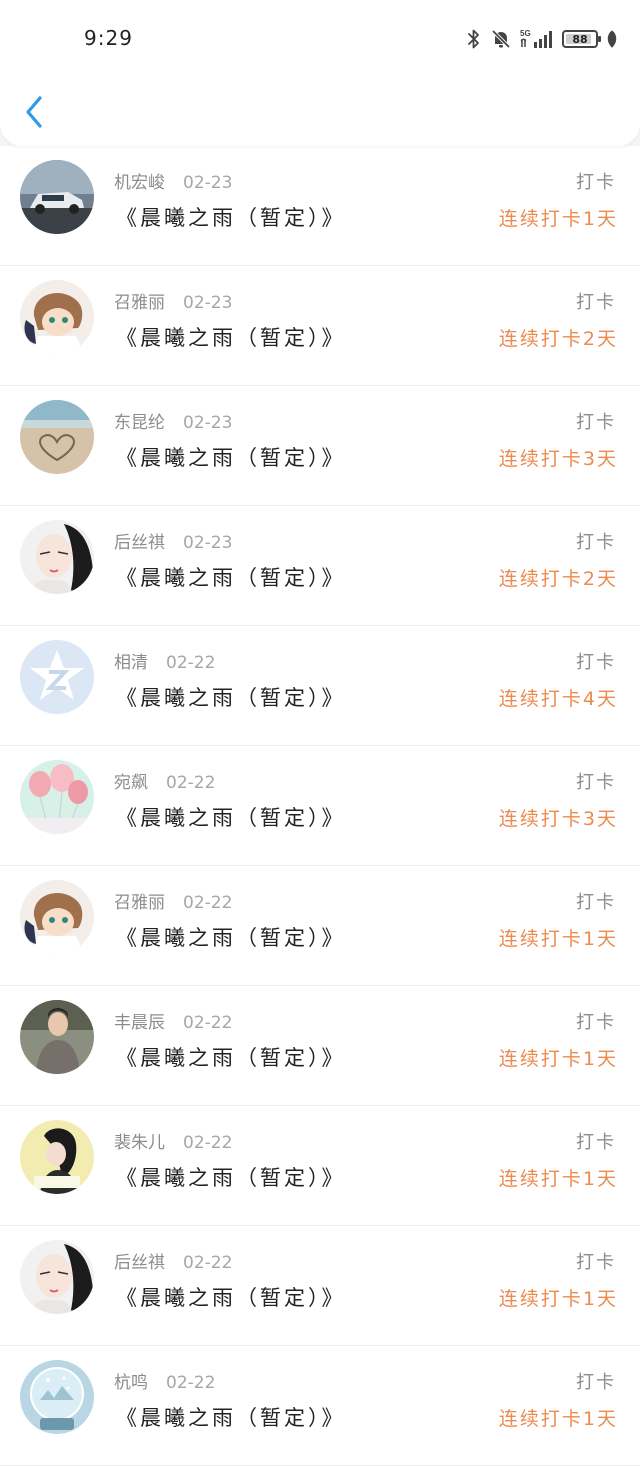 The width and height of the screenshot is (640, 1466). I want to click on author-line: 杭鸣 02-22, so click(164, 1380).